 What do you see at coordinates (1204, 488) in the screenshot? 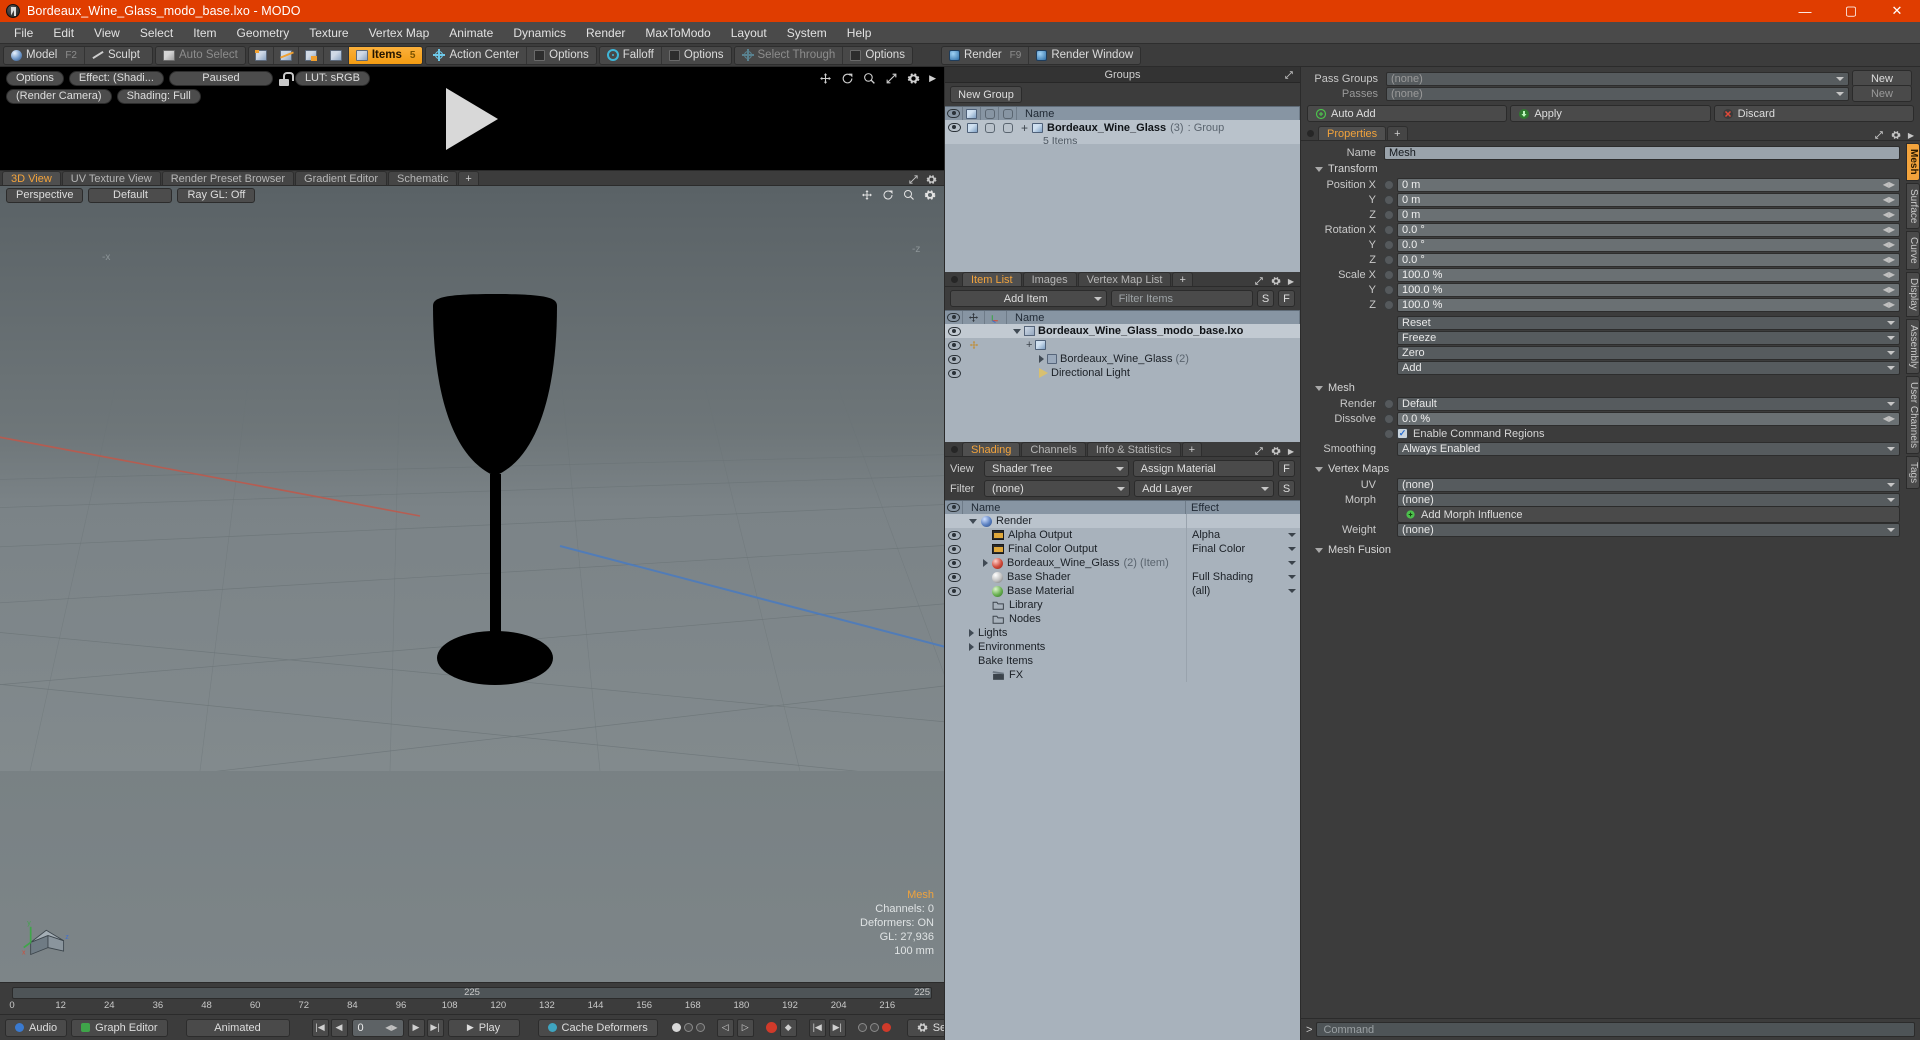
I see `add-layer-dropdown: Add Layer` at bounding box center [1204, 488].